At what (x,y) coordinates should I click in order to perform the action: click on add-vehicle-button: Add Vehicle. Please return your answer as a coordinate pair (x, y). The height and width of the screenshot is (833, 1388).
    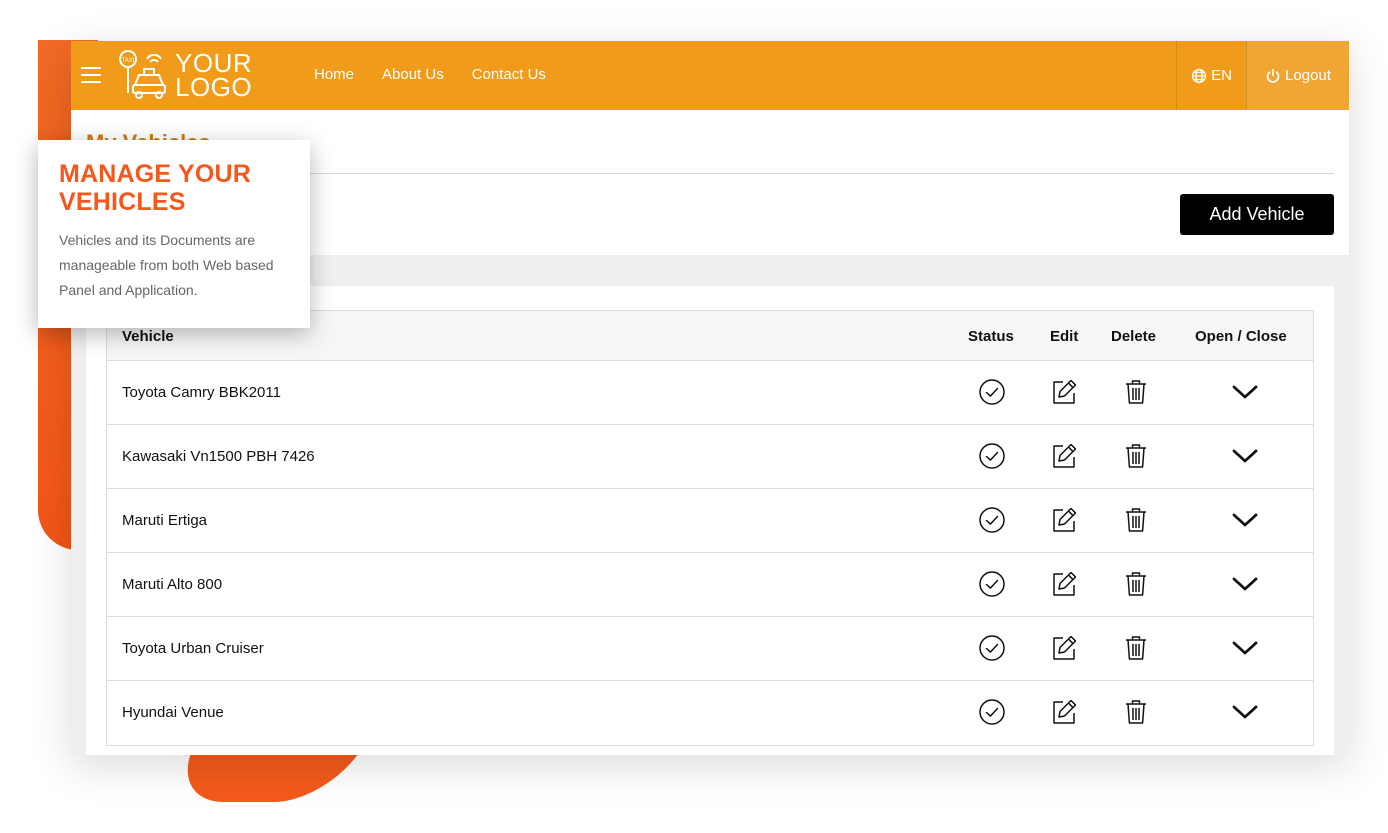
    Looking at the image, I should click on (1257, 214).